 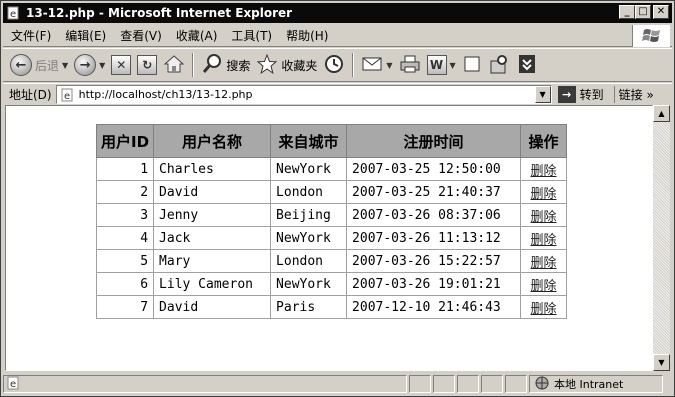 What do you see at coordinates (353, 65) in the screenshot?
I see `toolbar-separator` at bounding box center [353, 65].